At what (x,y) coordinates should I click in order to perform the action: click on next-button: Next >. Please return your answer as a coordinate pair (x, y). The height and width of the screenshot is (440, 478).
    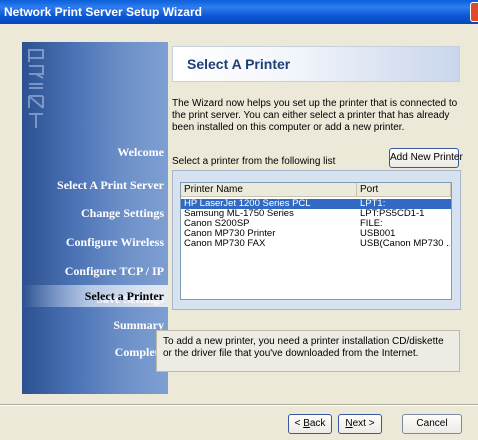
    Looking at the image, I should click on (360, 424).